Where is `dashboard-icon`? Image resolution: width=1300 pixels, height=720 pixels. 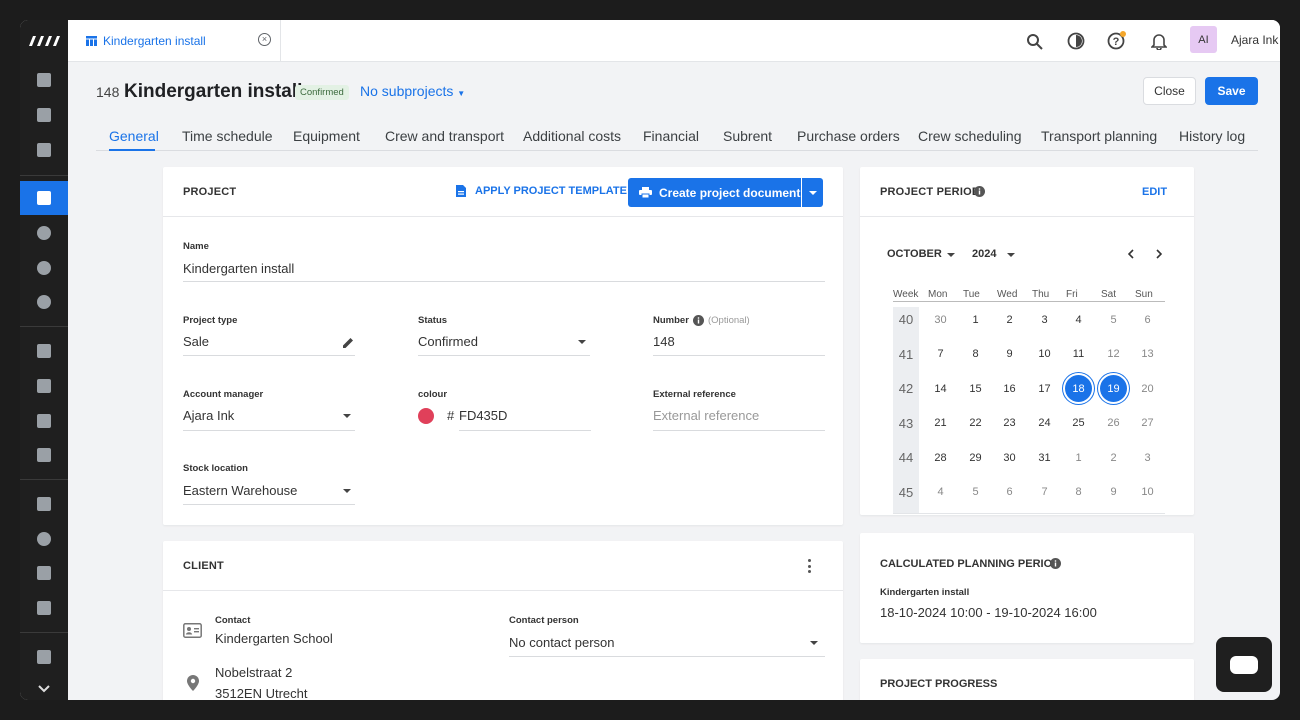 dashboard-icon is located at coordinates (44, 80).